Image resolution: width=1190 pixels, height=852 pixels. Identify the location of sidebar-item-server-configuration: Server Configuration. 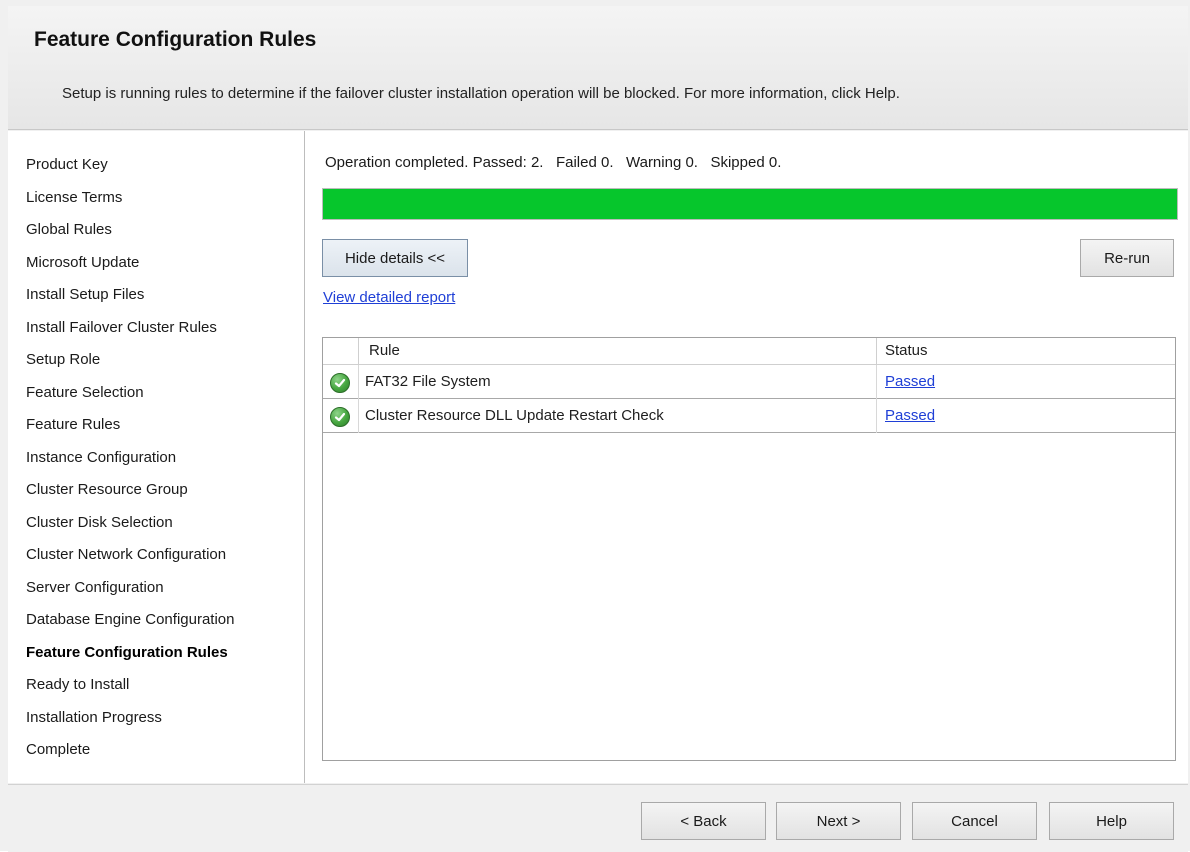
(95, 587).